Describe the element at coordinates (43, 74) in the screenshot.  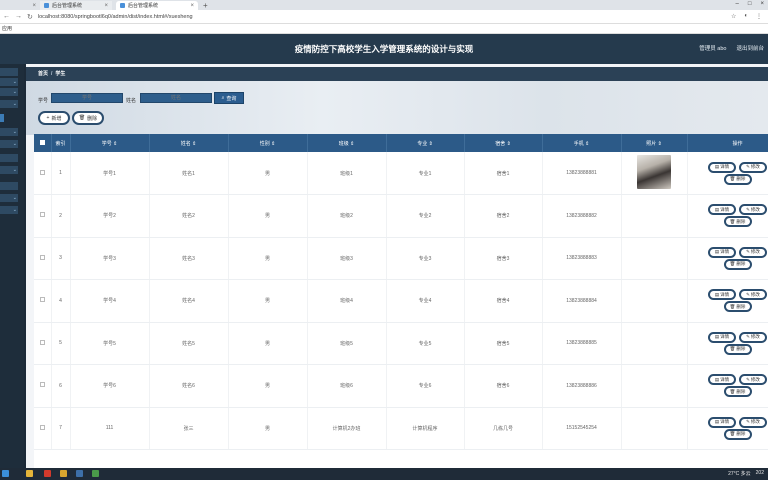
I see `breadcrumb-home: 首页` at that location.